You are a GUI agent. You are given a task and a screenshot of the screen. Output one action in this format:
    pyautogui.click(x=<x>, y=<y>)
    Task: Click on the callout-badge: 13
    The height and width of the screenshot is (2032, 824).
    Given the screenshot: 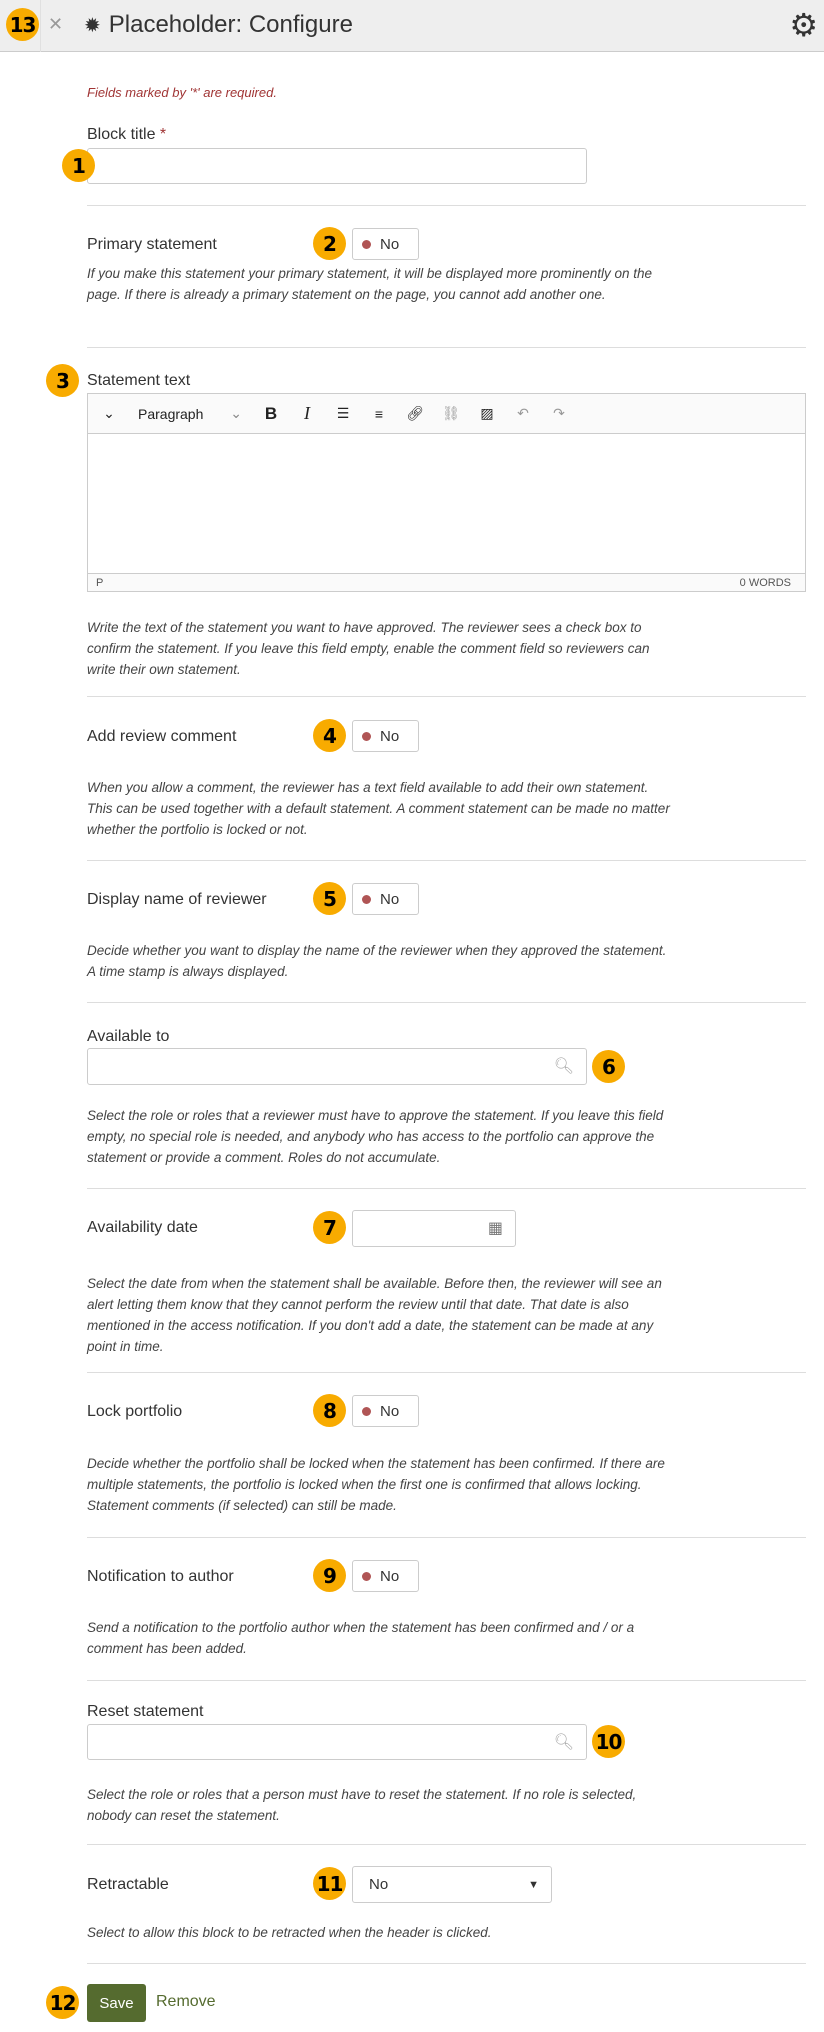 What is the action you would take?
    pyautogui.click(x=22, y=24)
    